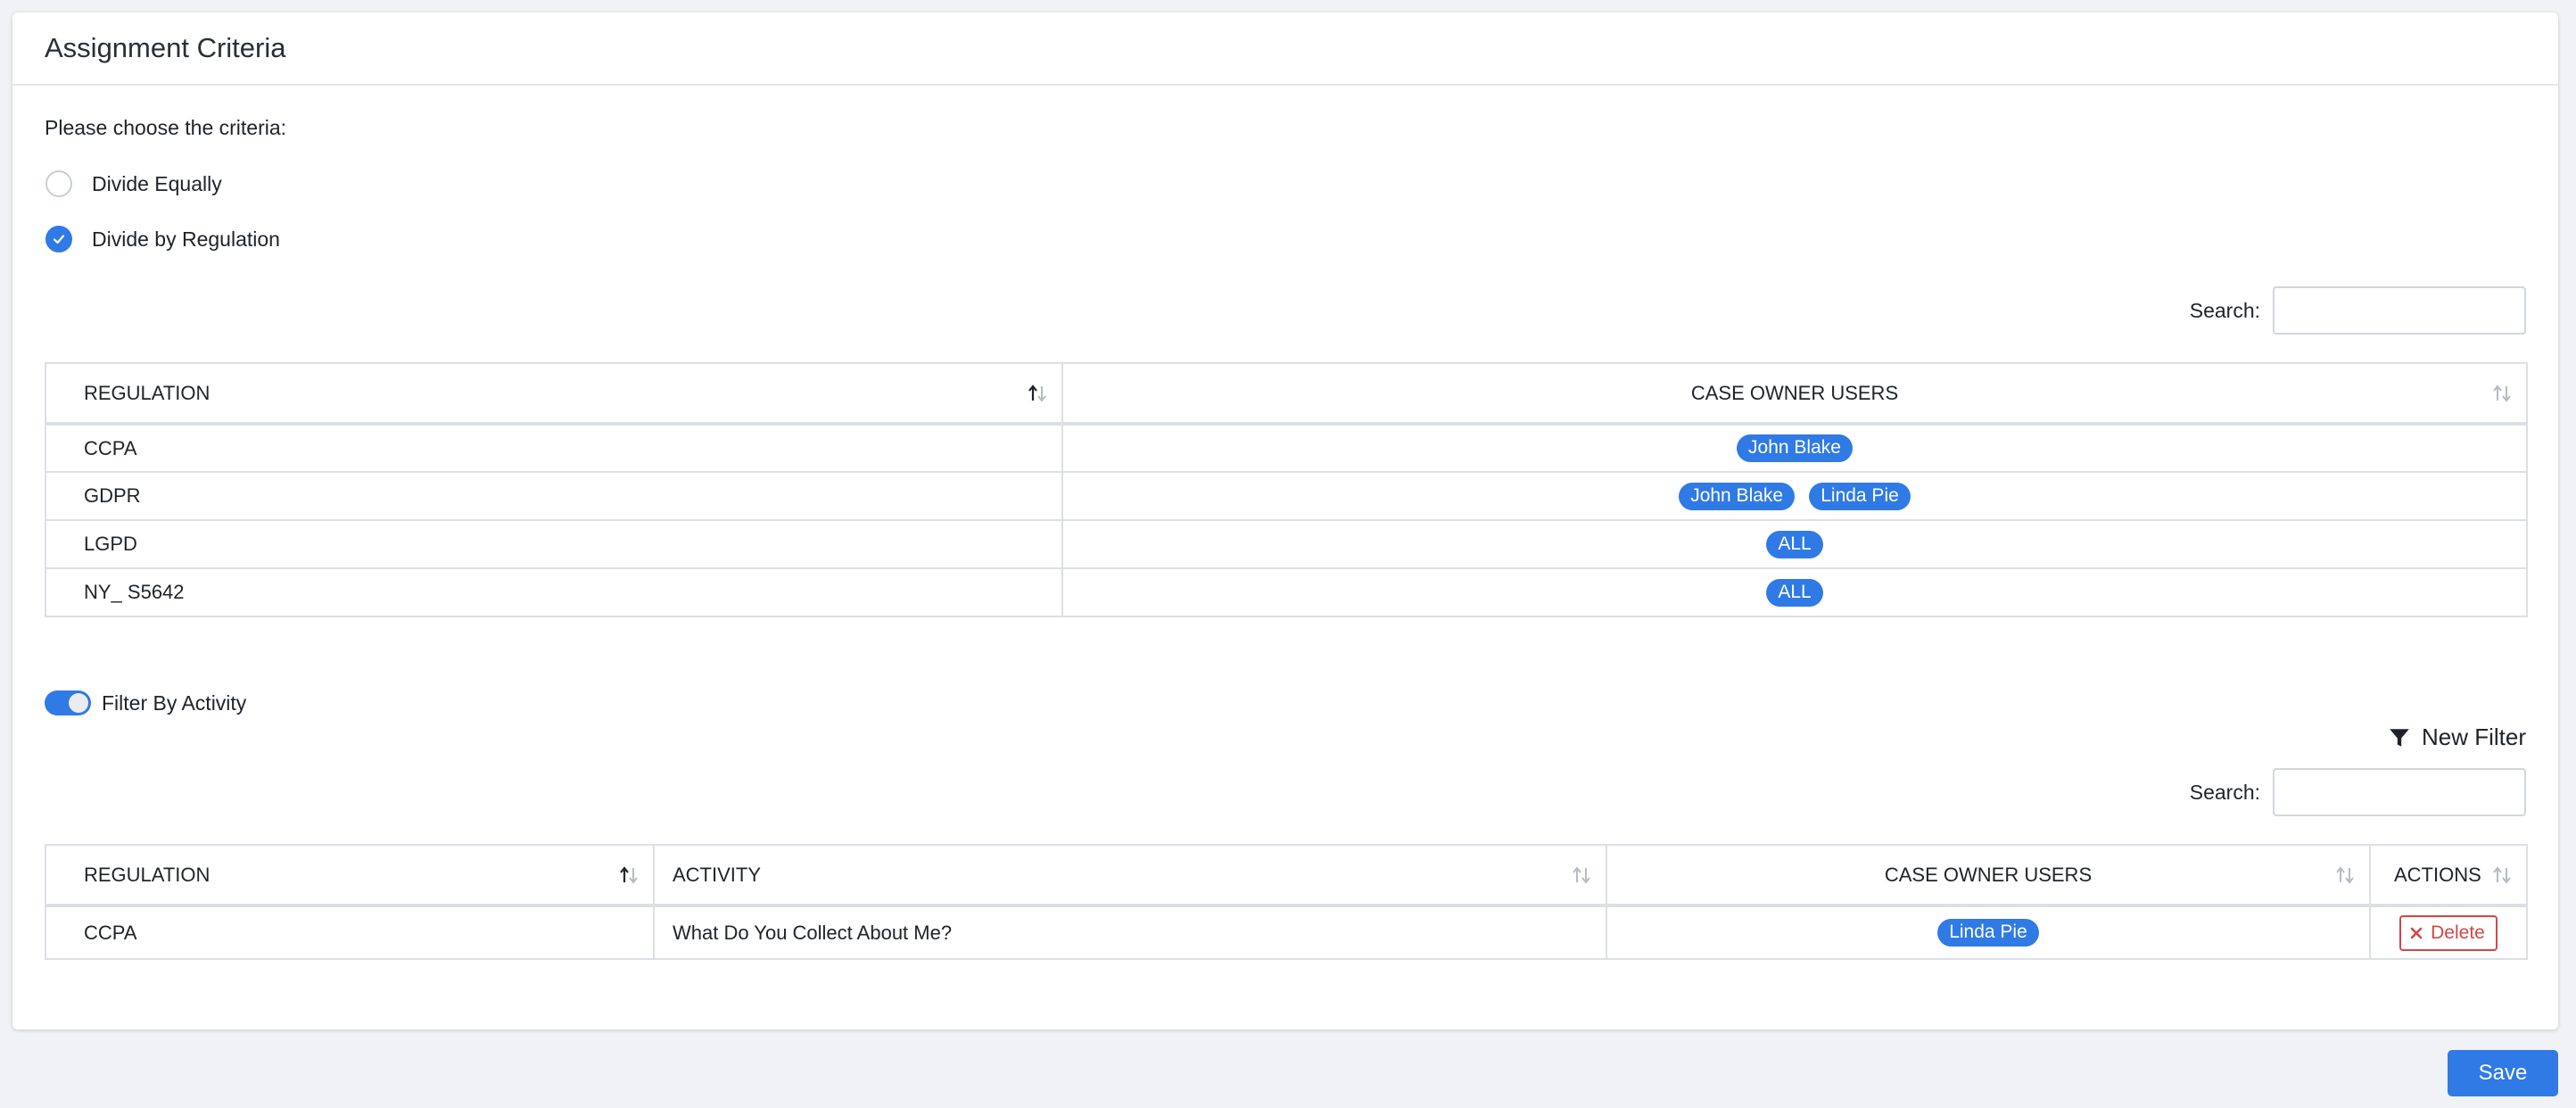 The image size is (2576, 1108). I want to click on cell-users: John Blake Linda Pie, so click(1795, 496).